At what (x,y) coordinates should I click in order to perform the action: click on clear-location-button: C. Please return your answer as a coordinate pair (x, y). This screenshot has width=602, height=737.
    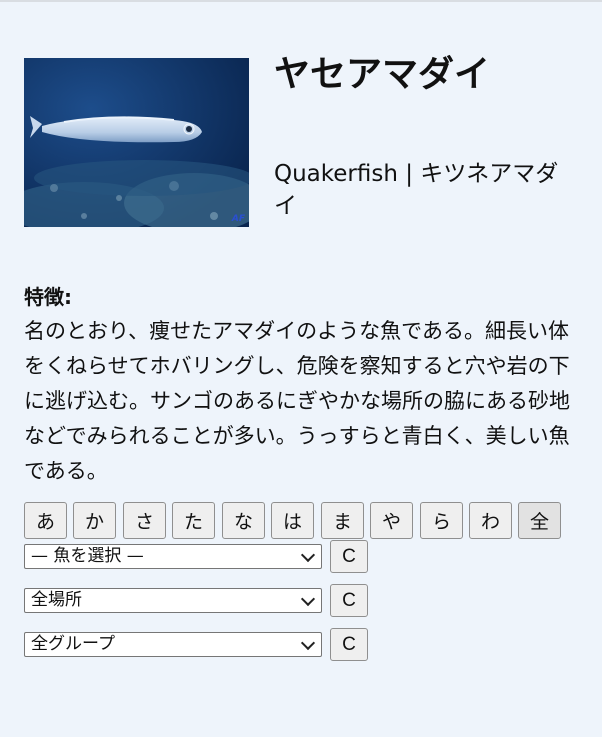
    Looking at the image, I should click on (349, 600).